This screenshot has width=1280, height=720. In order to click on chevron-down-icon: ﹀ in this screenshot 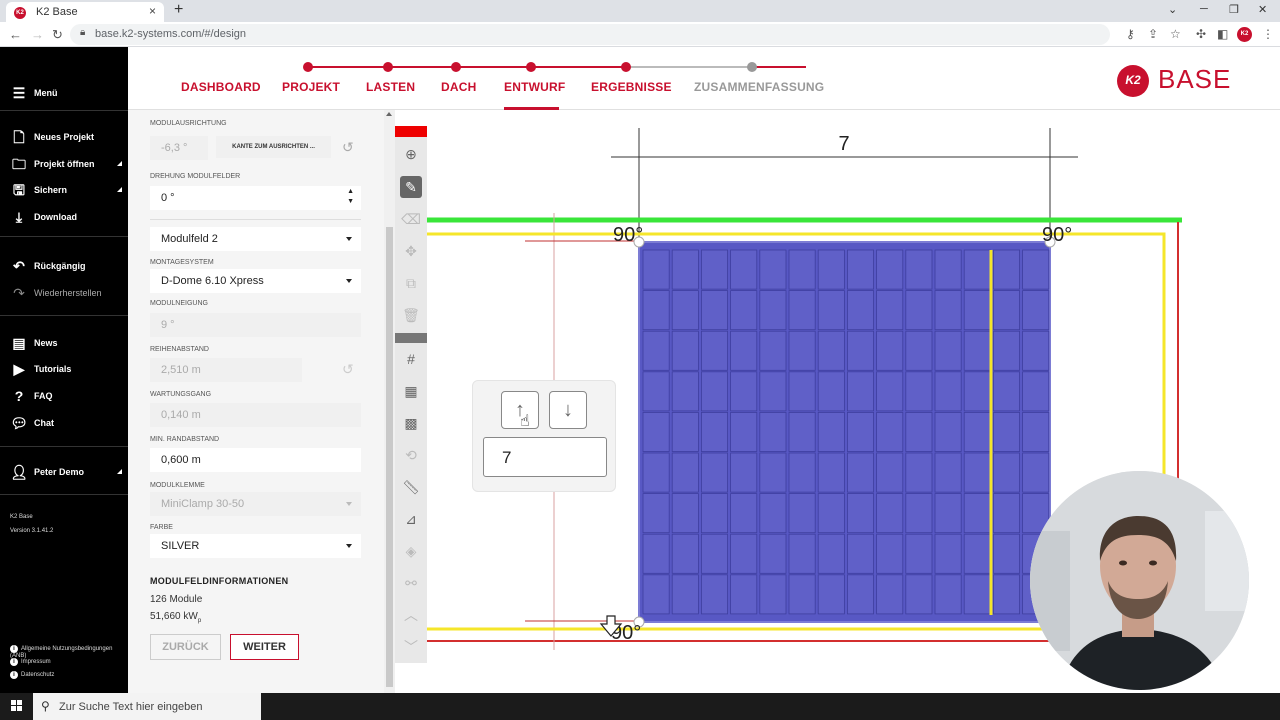, I will do `click(411, 647)`.